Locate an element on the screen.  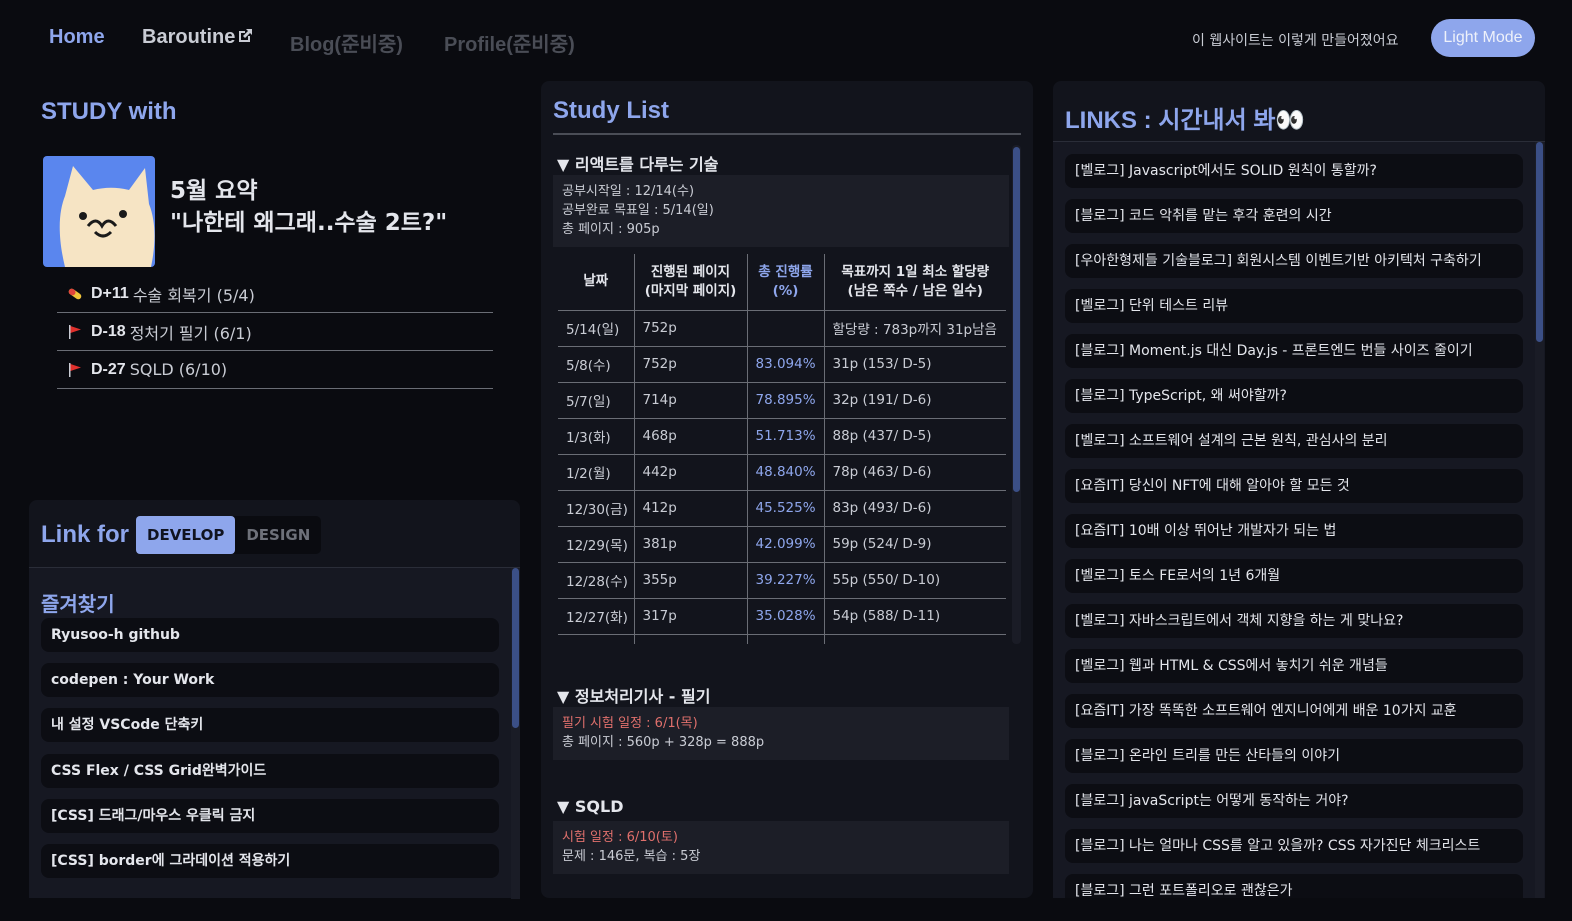
table-row: 5/8(수) 752p 83.094% 31p (153/ D-5) is located at coordinates (782, 364).